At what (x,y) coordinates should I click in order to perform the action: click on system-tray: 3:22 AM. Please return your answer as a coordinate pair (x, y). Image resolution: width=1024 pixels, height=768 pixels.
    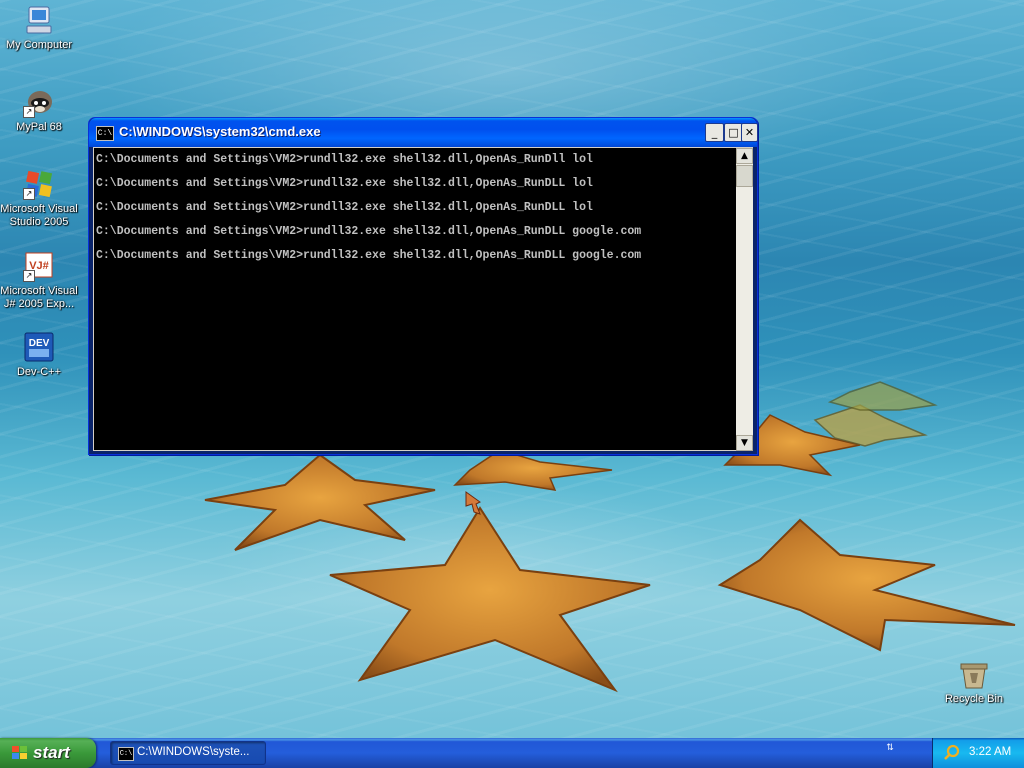
    Looking at the image, I should click on (978, 753).